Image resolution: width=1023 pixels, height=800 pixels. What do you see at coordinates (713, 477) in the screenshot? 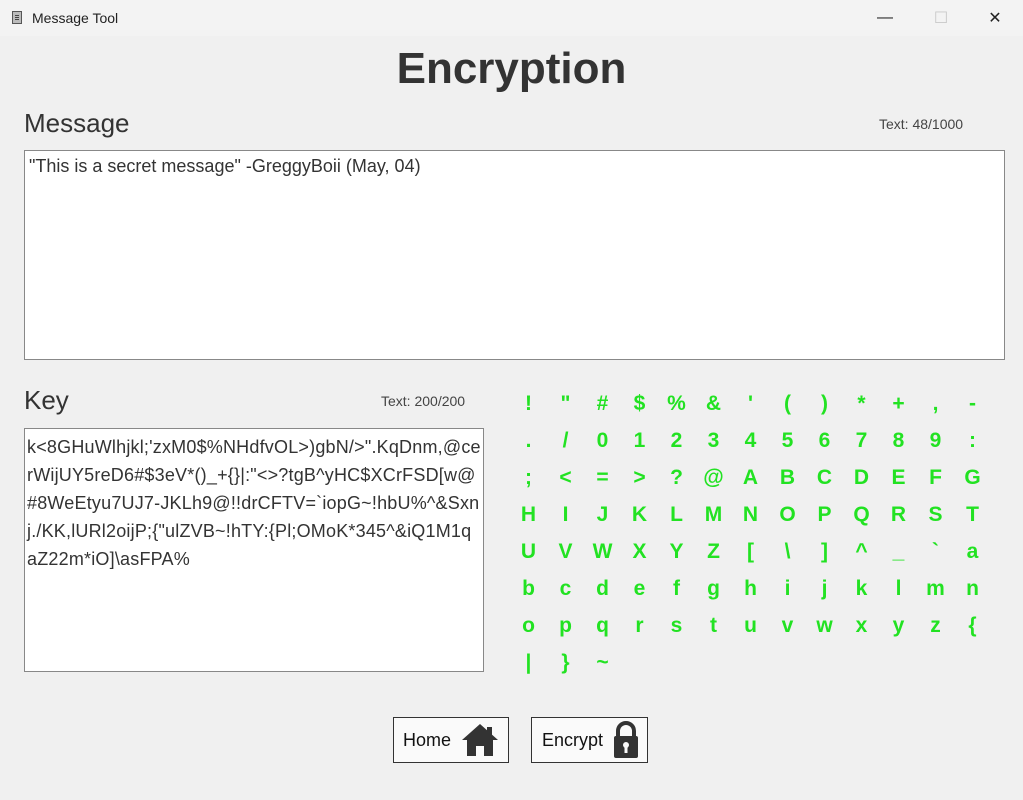
I see `charset-glyph: @` at bounding box center [713, 477].